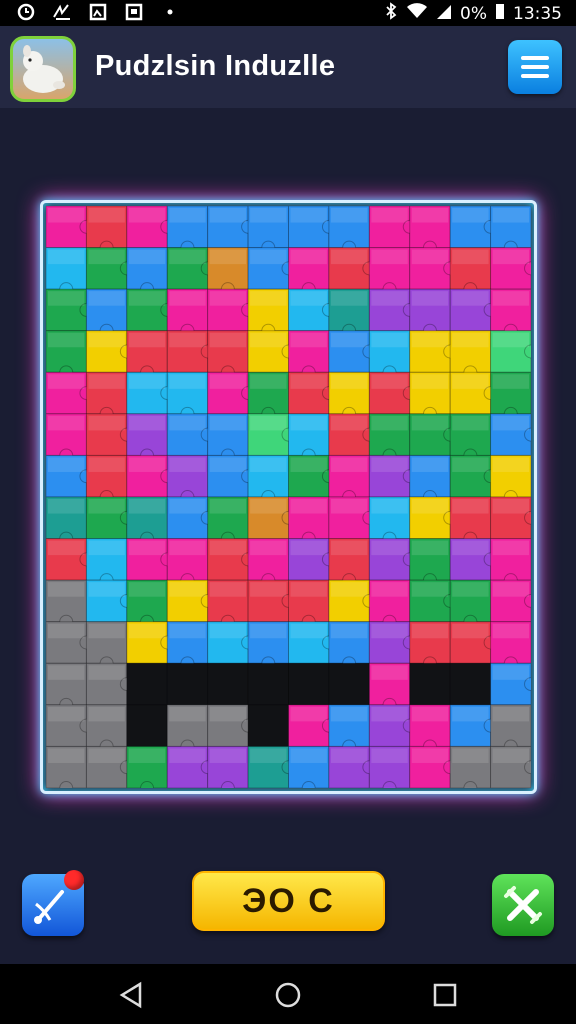 The width and height of the screenshot is (576, 1024). I want to click on app-title: Pudzlsin Induzlle, so click(215, 66).